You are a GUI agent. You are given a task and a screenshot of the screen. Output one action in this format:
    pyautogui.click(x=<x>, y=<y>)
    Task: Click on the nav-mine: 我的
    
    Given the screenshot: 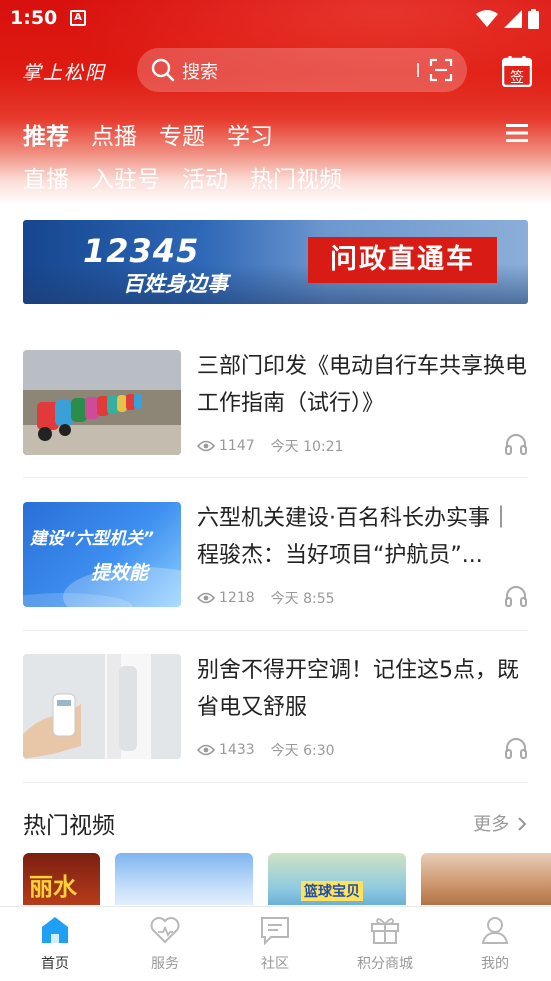 What is the action you would take?
    pyautogui.click(x=495, y=944)
    